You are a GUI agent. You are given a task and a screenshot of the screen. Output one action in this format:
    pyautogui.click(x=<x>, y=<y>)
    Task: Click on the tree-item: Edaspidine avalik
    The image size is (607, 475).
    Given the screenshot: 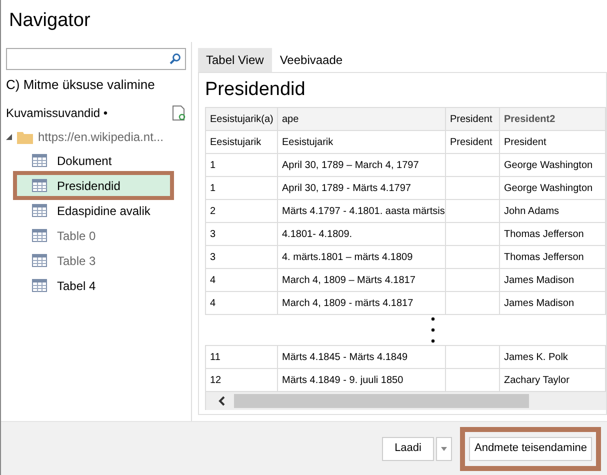 What is the action you would take?
    pyautogui.click(x=96, y=210)
    